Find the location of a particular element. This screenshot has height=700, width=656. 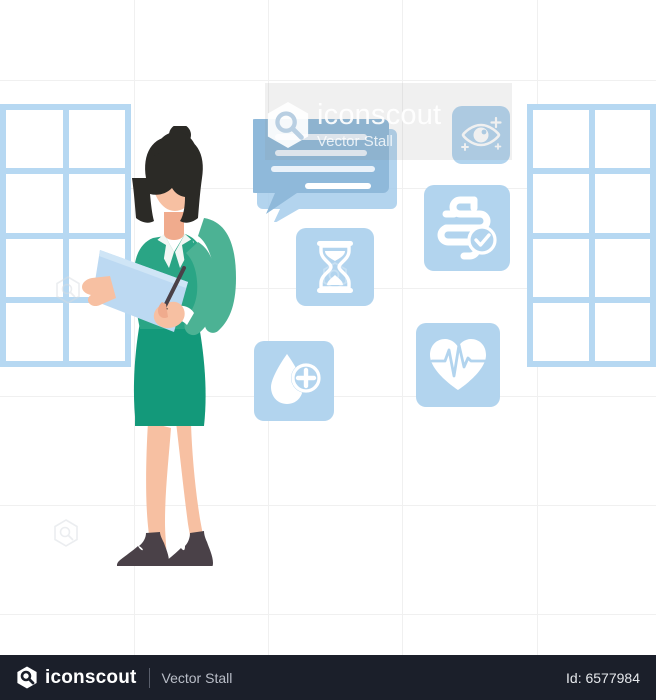

iconscout-logo-icon is located at coordinates (27, 677).